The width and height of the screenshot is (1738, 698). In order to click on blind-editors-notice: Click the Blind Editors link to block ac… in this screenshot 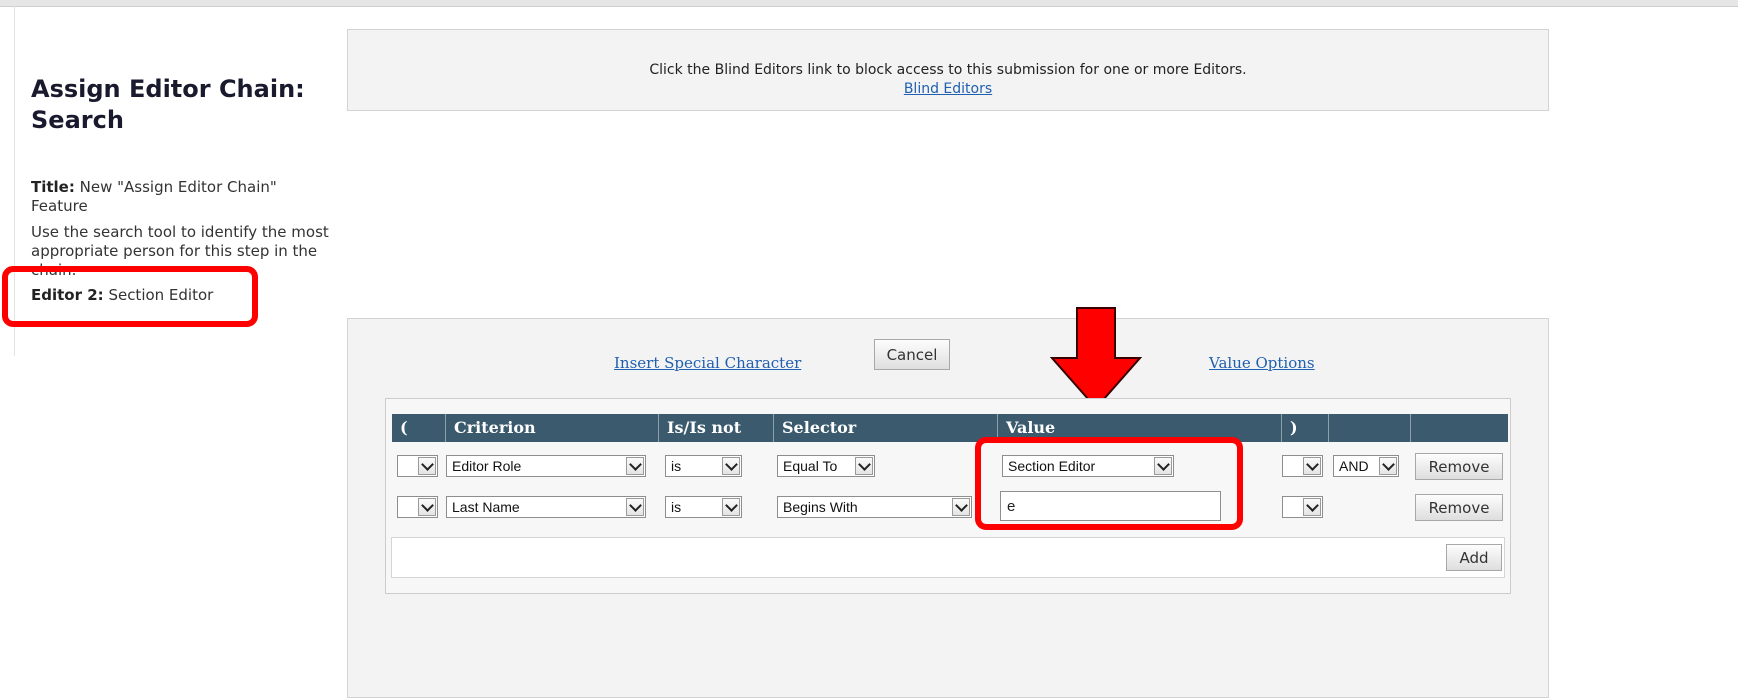, I will do `click(948, 70)`.